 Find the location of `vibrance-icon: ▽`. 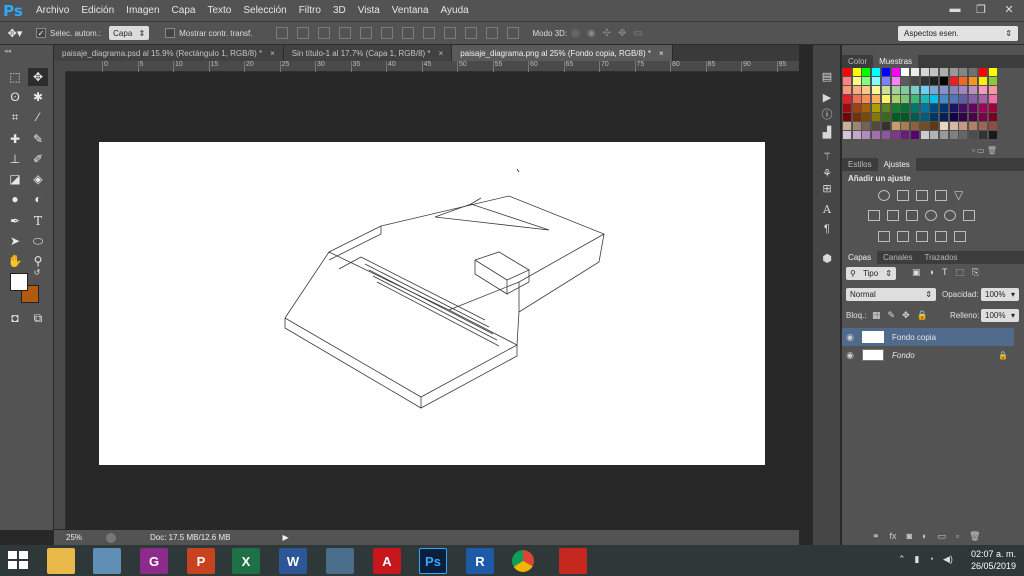

vibrance-icon: ▽ is located at coordinates (960, 195).